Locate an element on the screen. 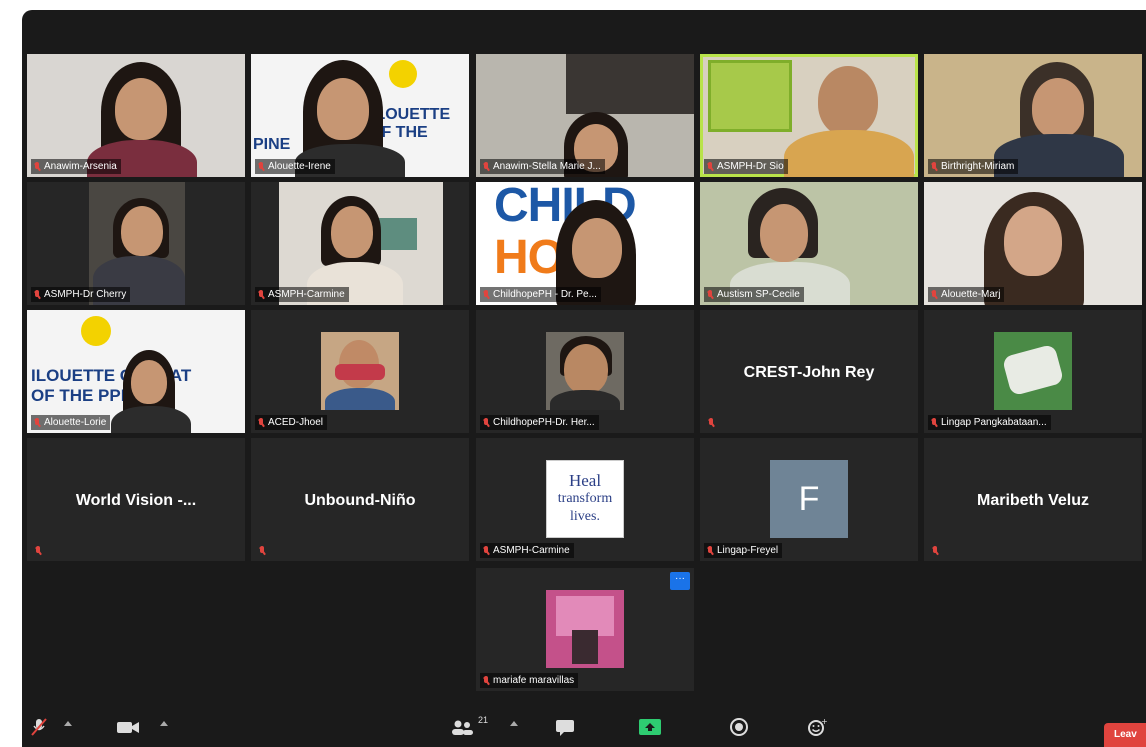 This screenshot has width=1146, height=747. avatar-letter: F is located at coordinates (809, 498).